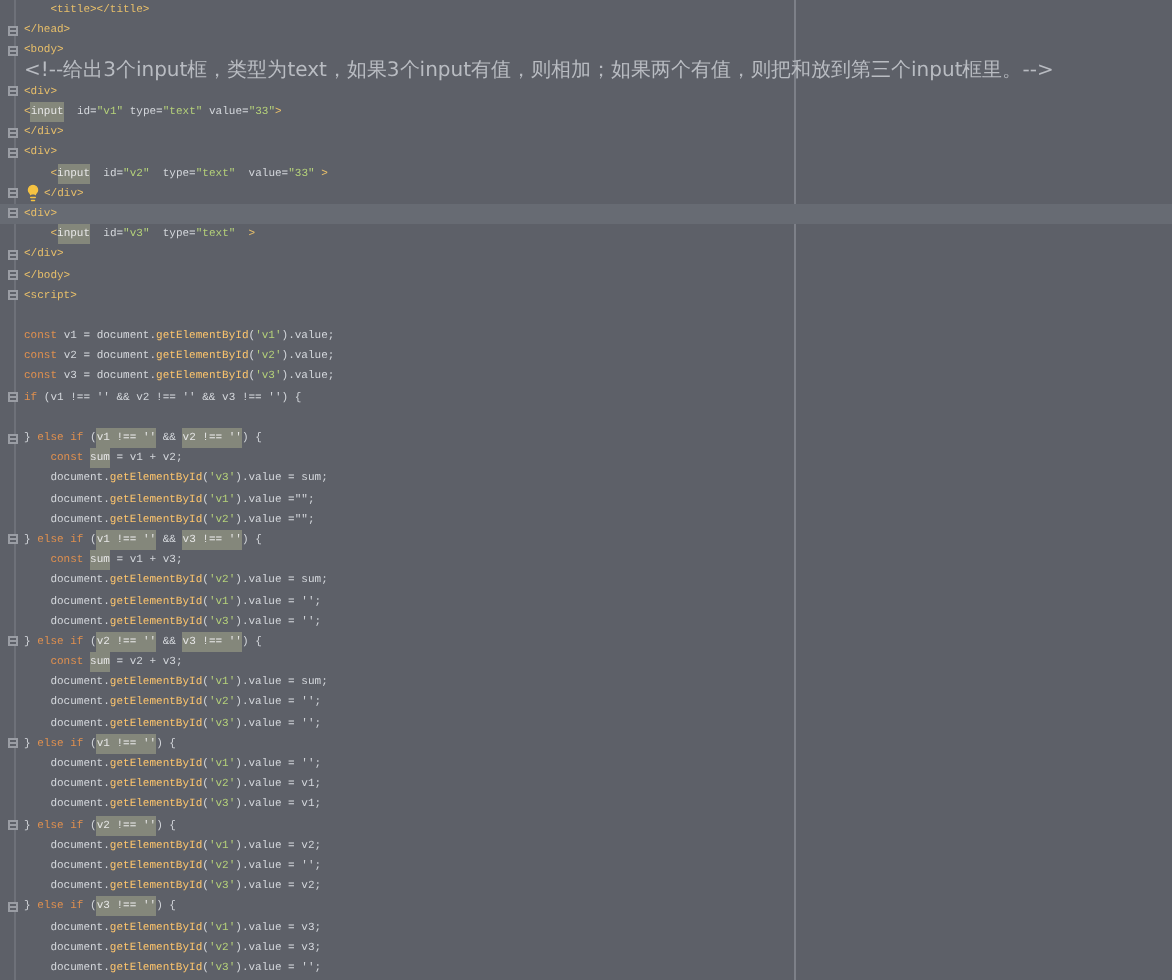 The width and height of the screenshot is (1172, 980). Describe the element at coordinates (33, 193) in the screenshot. I see `lightbulb-icon` at that location.